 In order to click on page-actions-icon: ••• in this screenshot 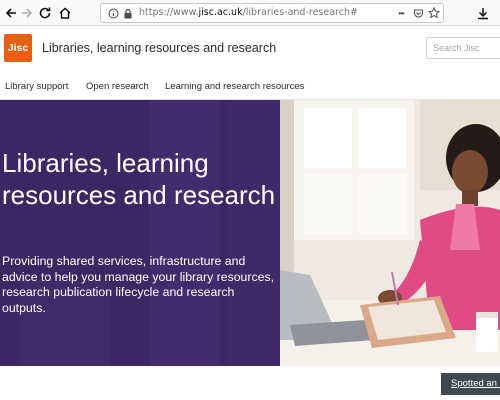, I will do `click(401, 13)`.